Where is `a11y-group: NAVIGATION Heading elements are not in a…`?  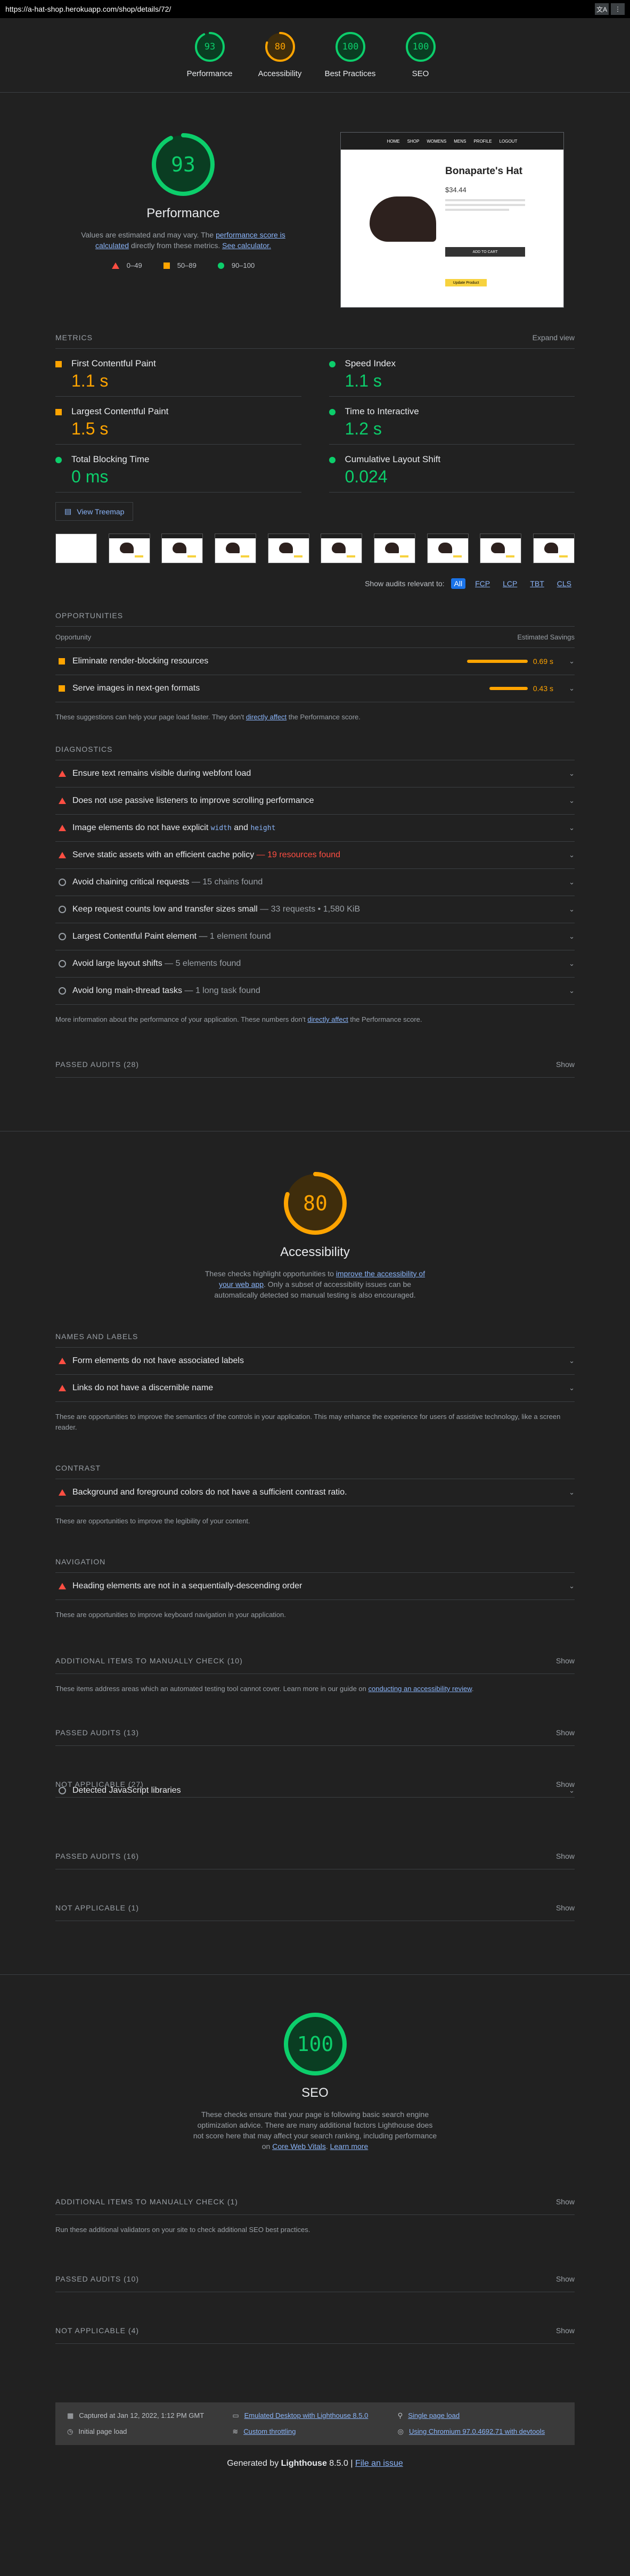 a11y-group: NAVIGATION Heading elements are not in a… is located at coordinates (315, 1588).